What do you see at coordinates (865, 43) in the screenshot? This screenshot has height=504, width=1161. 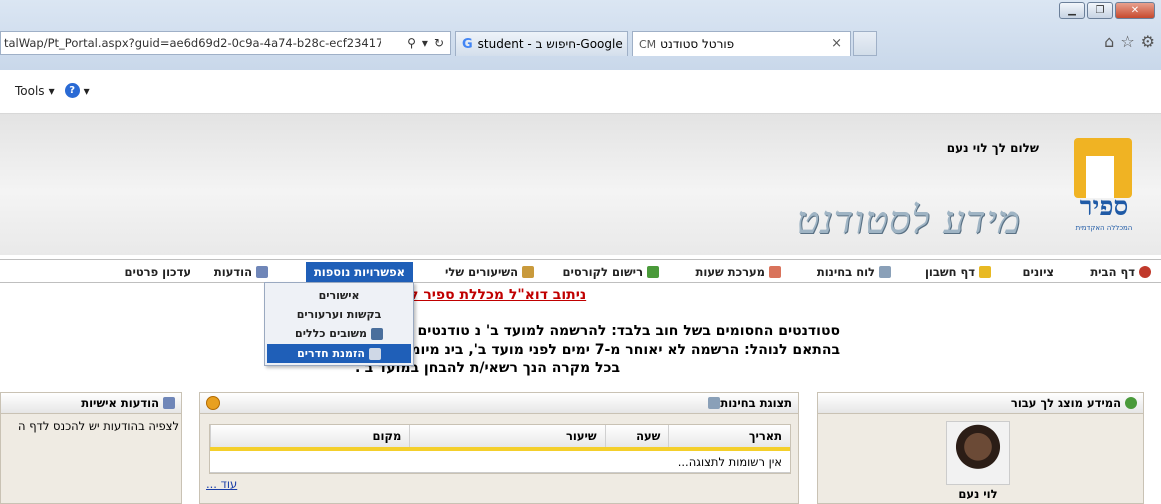 I see `new-tab-button` at bounding box center [865, 43].